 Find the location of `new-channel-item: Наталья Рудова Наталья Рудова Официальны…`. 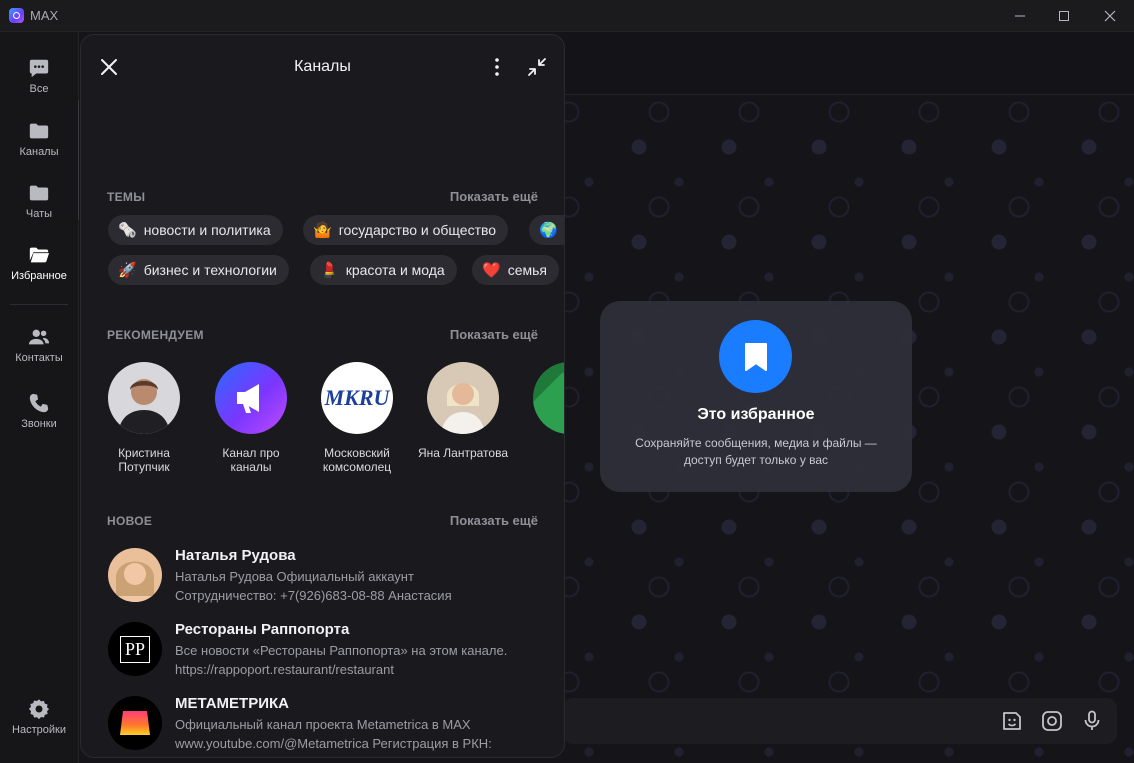

new-channel-item: Наталья Рудова Наталья Рудова Официальны… is located at coordinates (327, 582).